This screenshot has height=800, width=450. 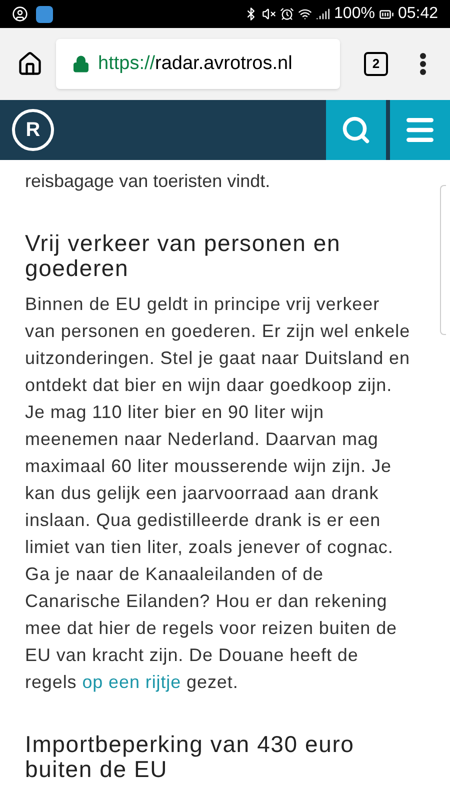 What do you see at coordinates (148, 181) in the screenshot?
I see `paragraph: reisbagage van toeristen vindt.` at bounding box center [148, 181].